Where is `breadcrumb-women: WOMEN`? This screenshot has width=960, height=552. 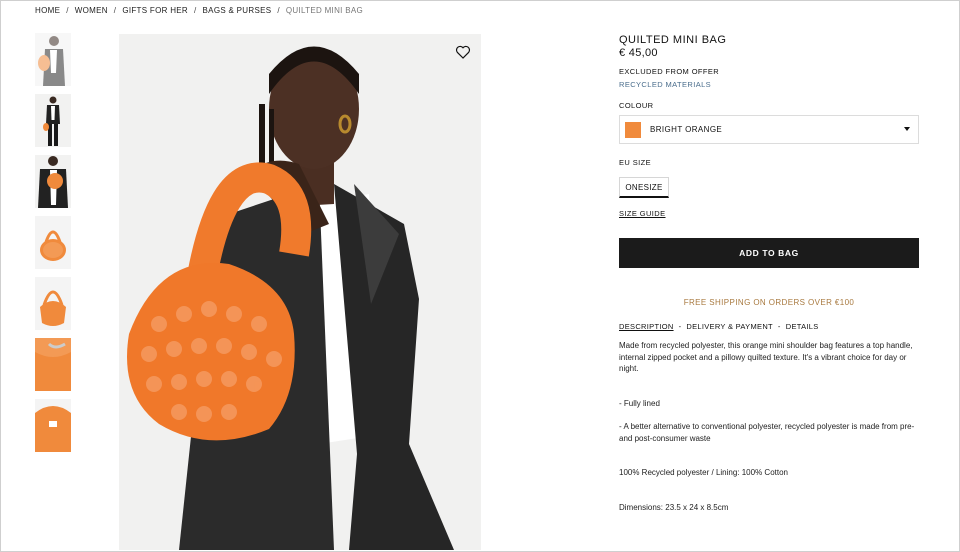
breadcrumb-women: WOMEN is located at coordinates (91, 10).